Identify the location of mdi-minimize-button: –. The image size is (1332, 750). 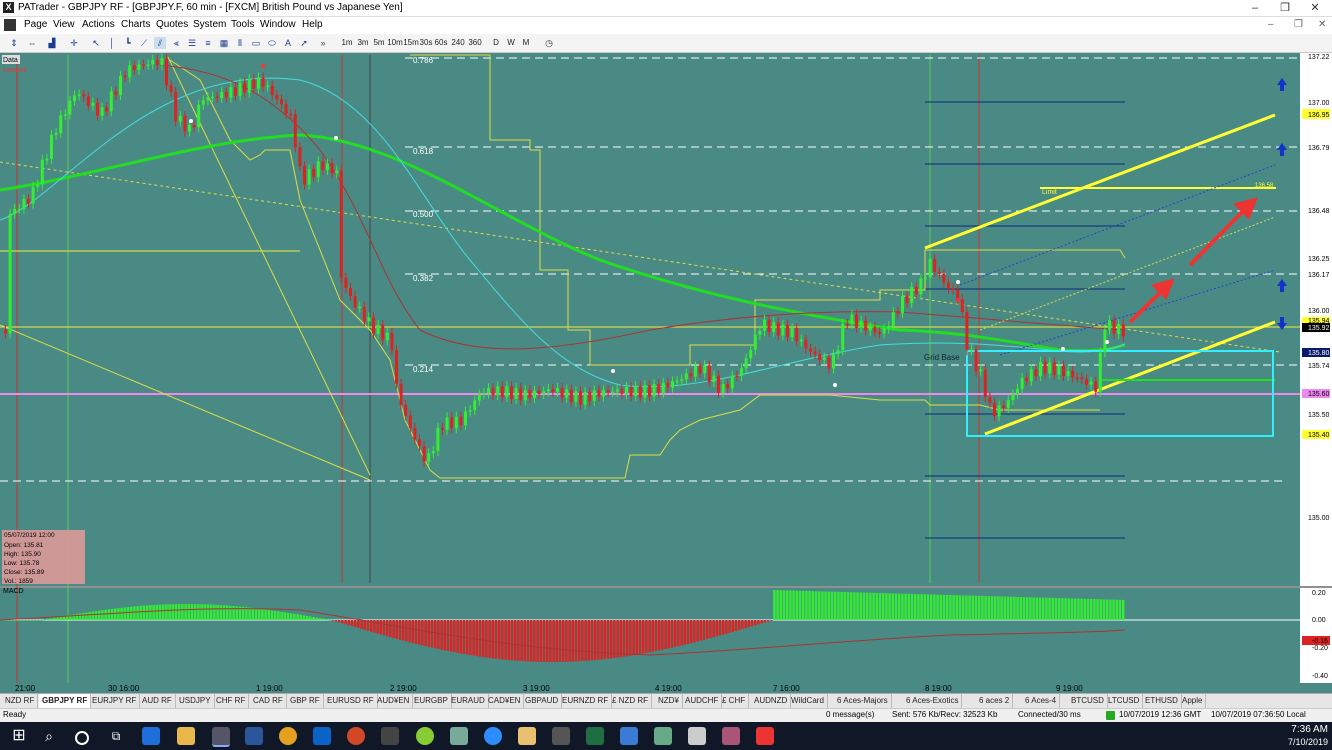
(1271, 24).